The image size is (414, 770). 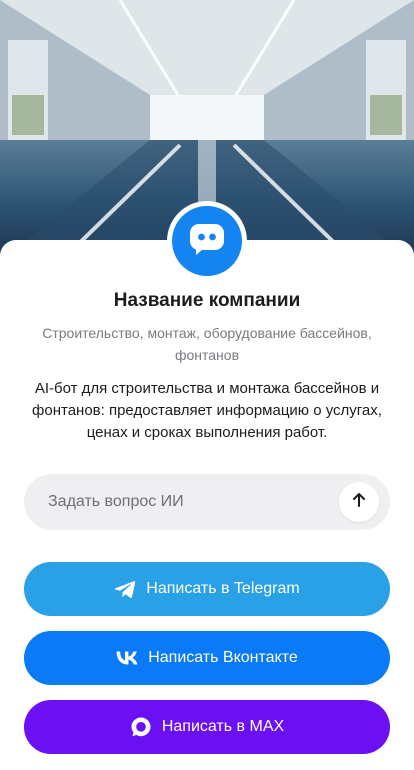 What do you see at coordinates (141, 727) in the screenshot?
I see `max-icon` at bounding box center [141, 727].